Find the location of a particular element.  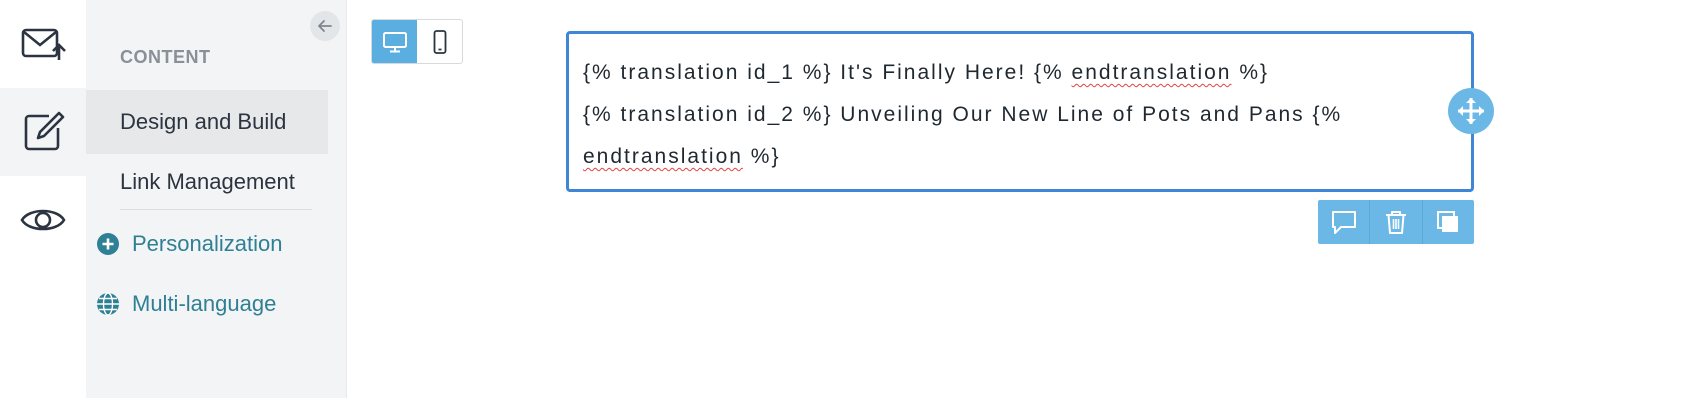

envelope-upload-icon is located at coordinates (43, 44).